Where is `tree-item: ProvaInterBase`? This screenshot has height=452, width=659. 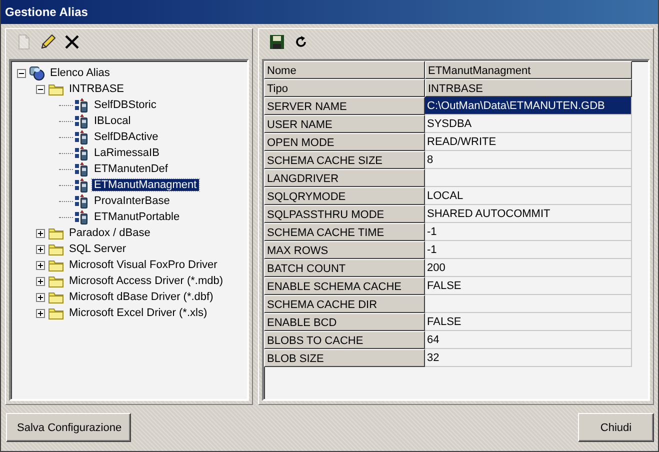 tree-item: ProvaInterBase is located at coordinates (132, 201).